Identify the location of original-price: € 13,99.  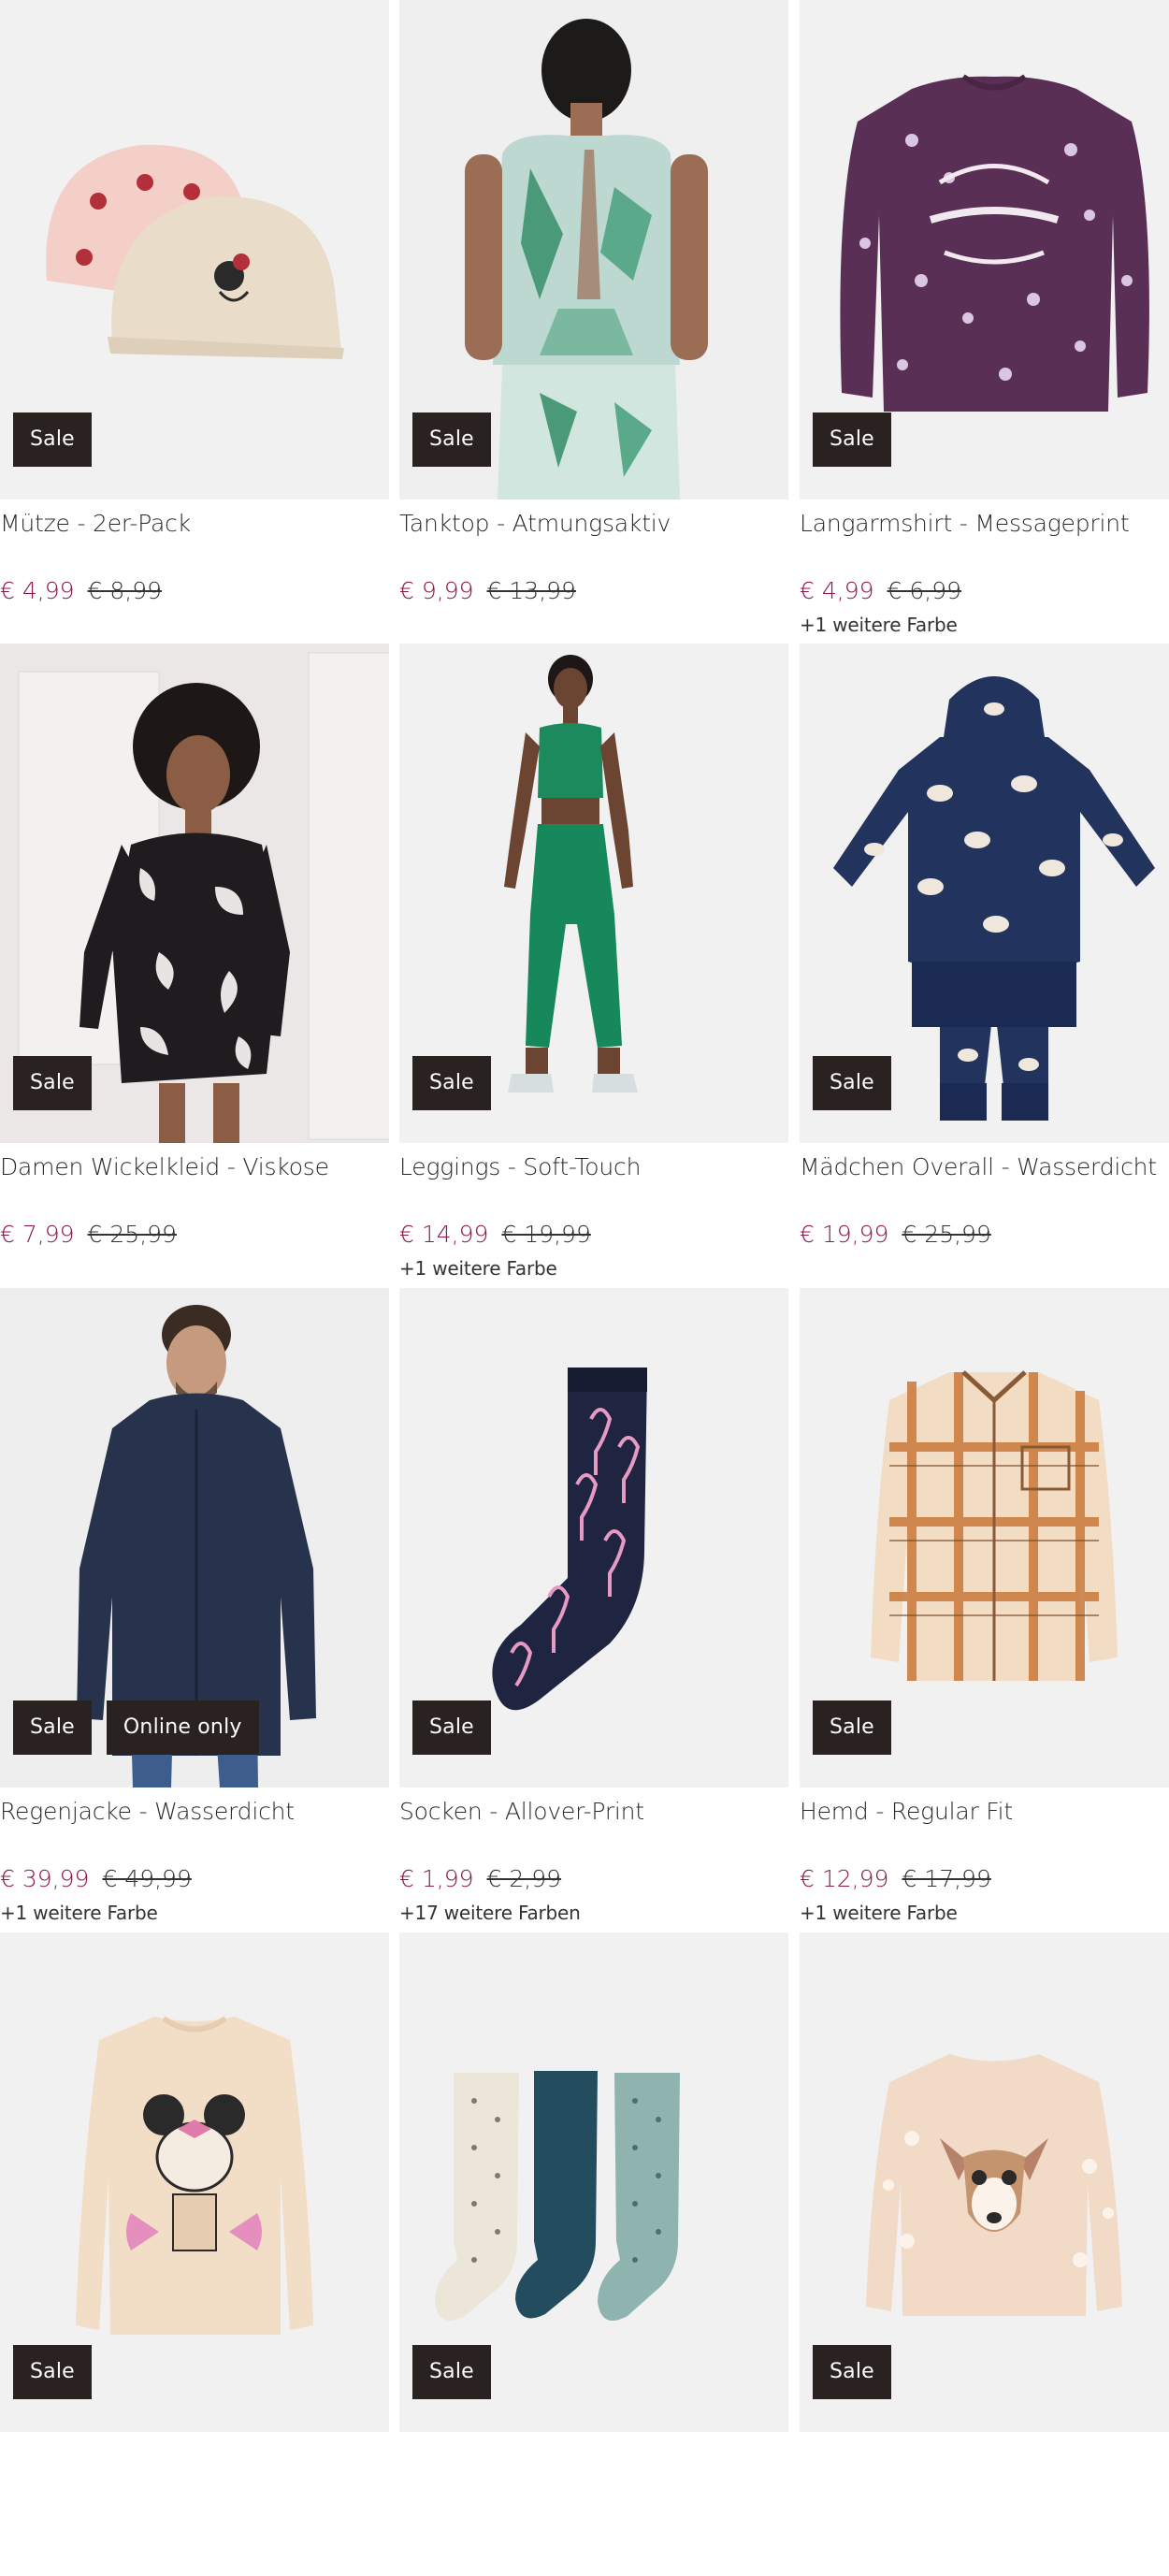
(531, 590).